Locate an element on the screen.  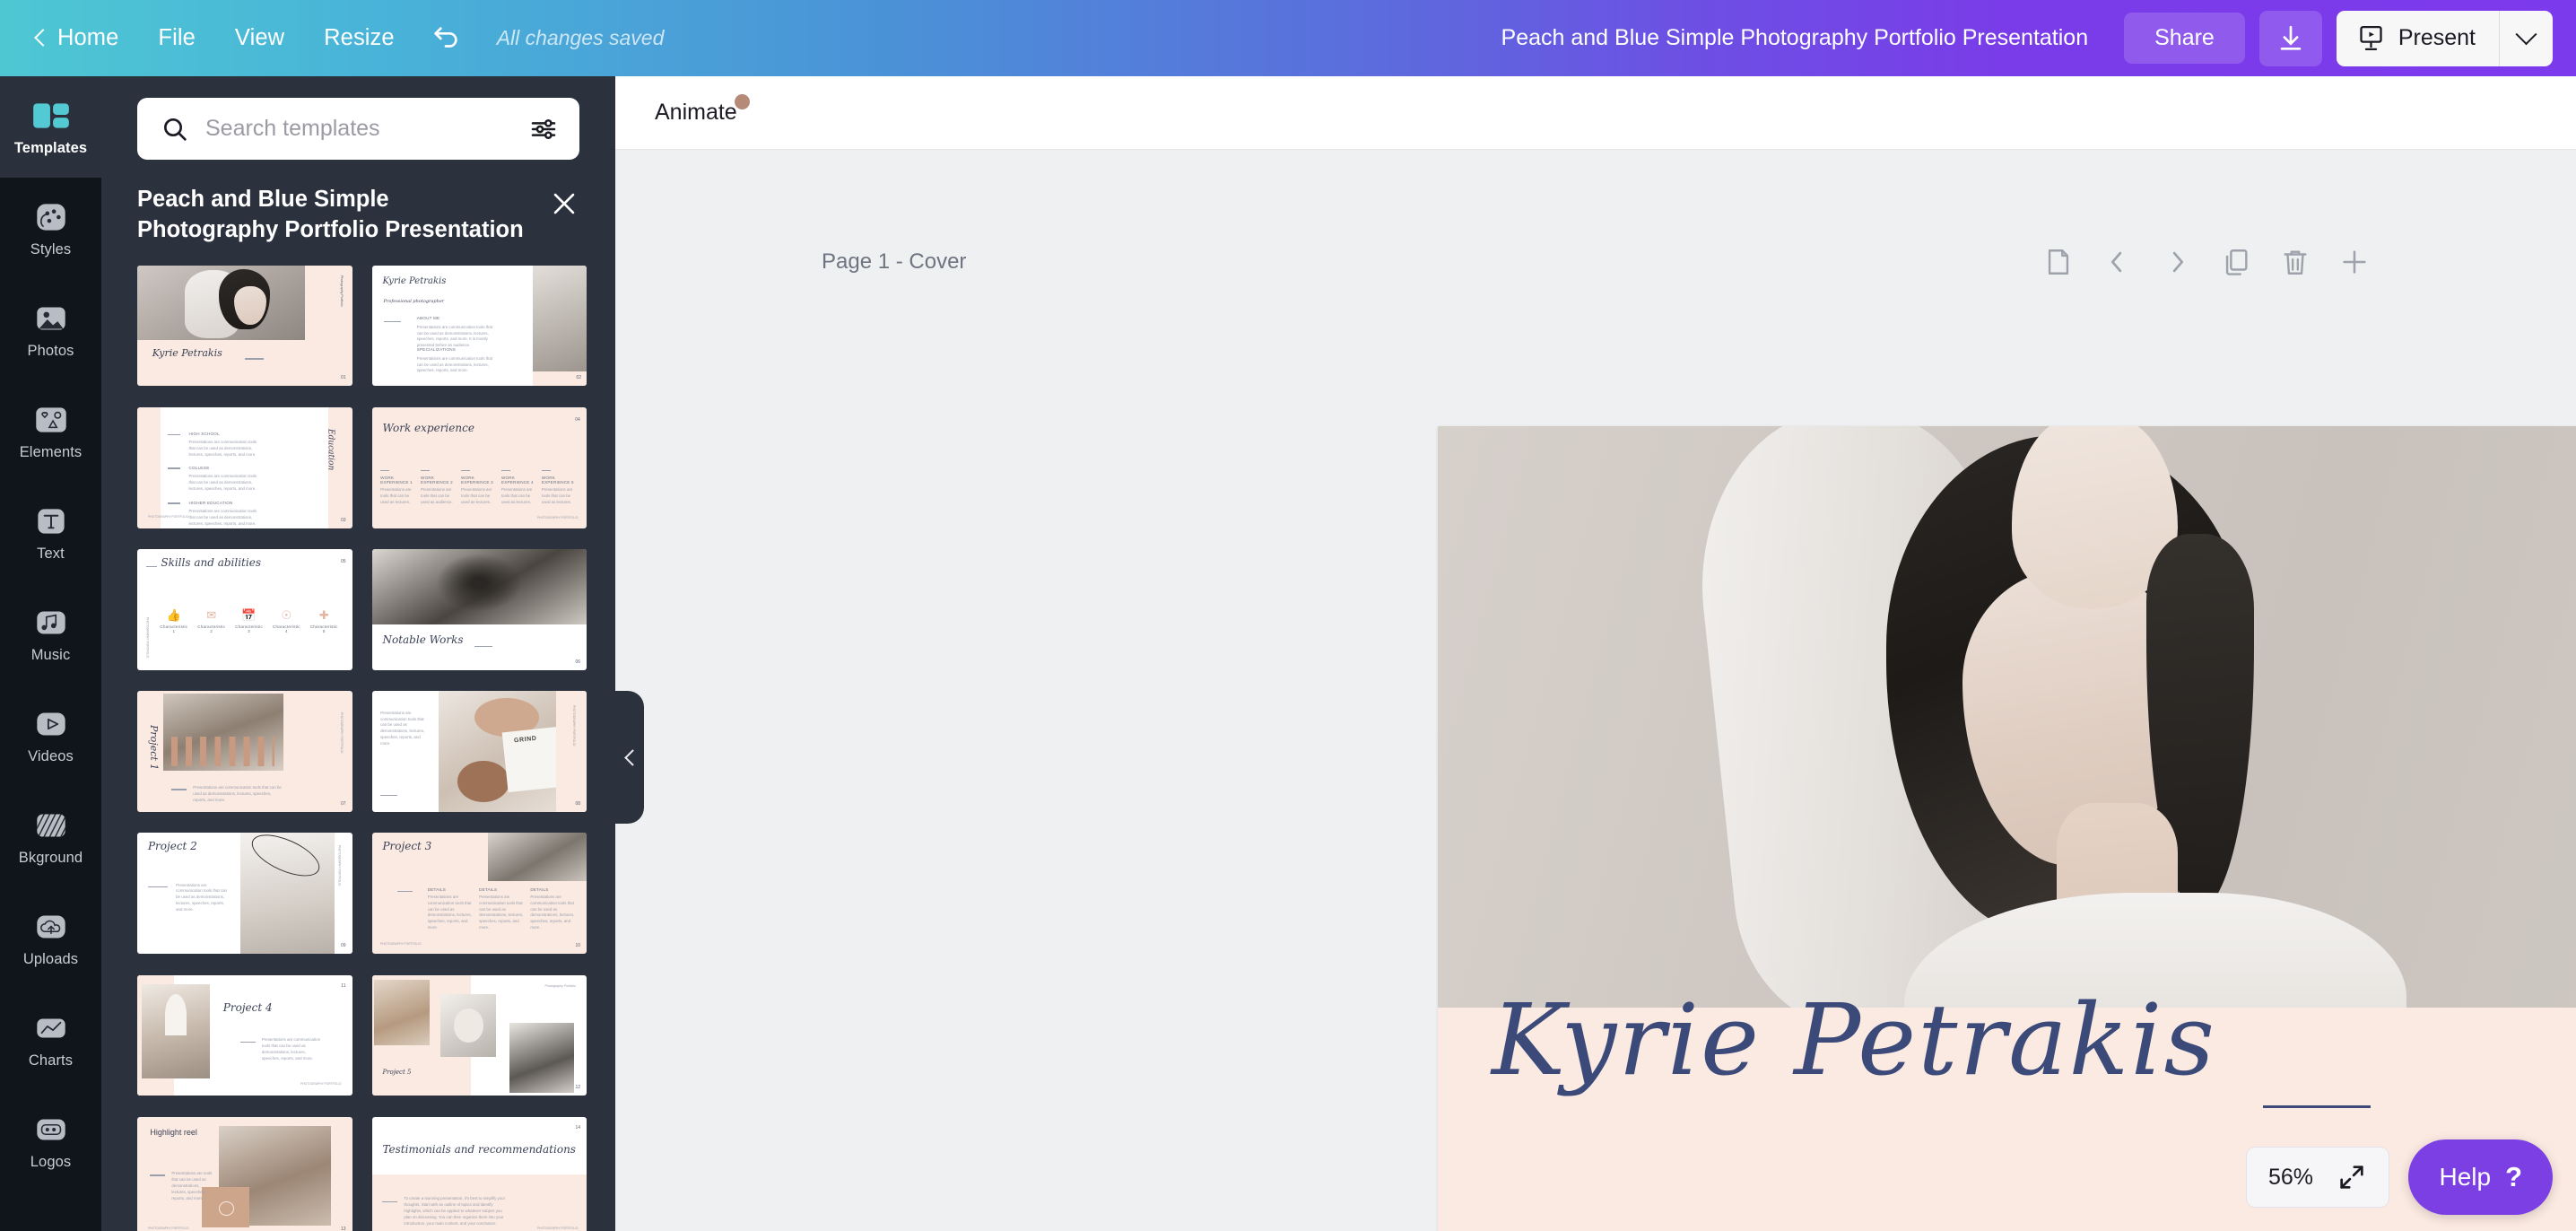
slide-signature-text: Kyrie Petrakis is located at coordinates (1854, 1039).